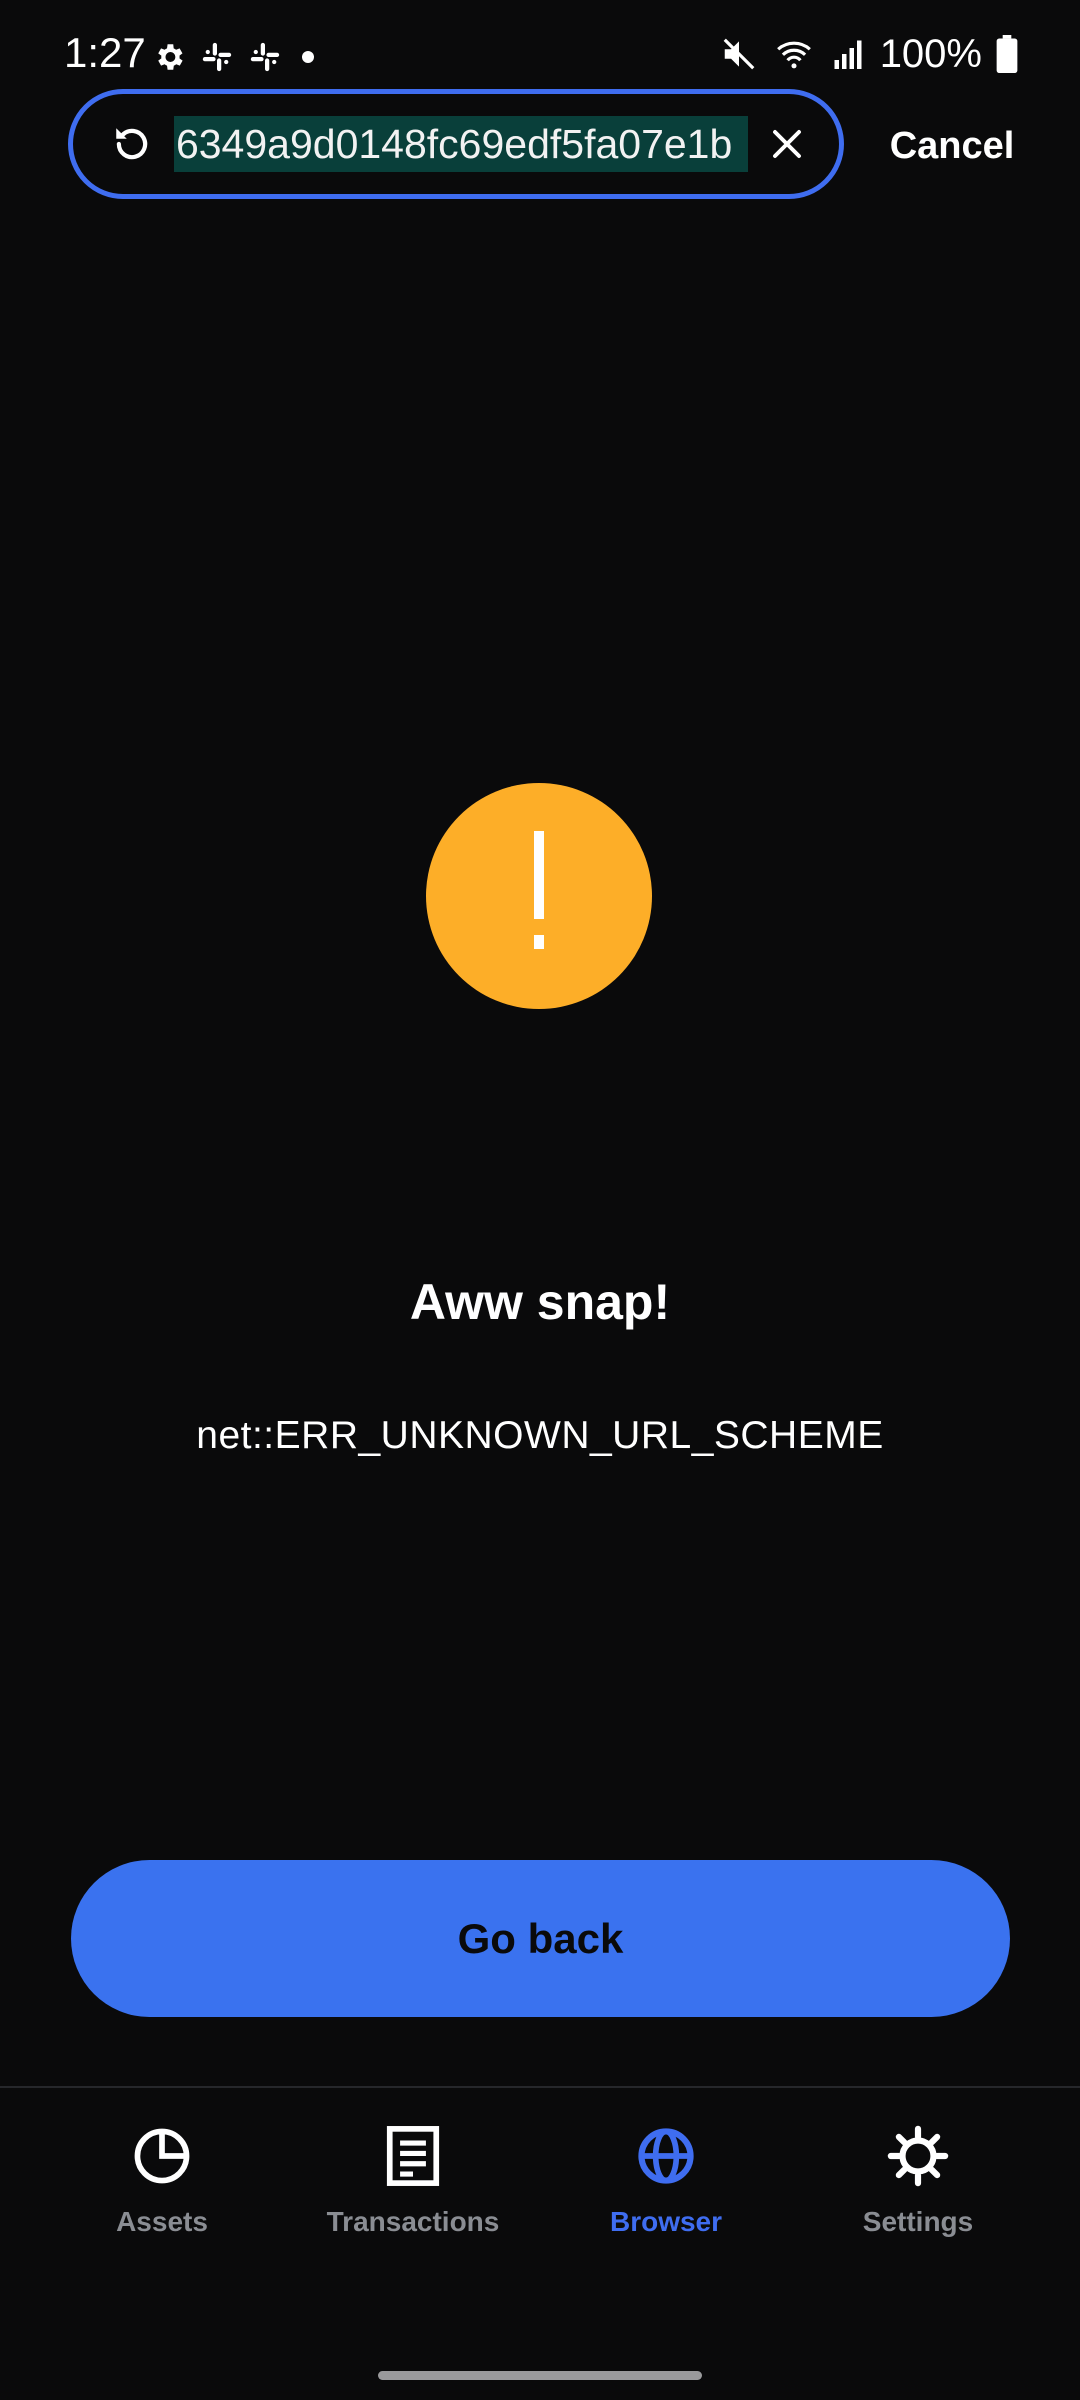  Describe the element at coordinates (540, 1938) in the screenshot. I see `go-back-button: Go back` at that location.